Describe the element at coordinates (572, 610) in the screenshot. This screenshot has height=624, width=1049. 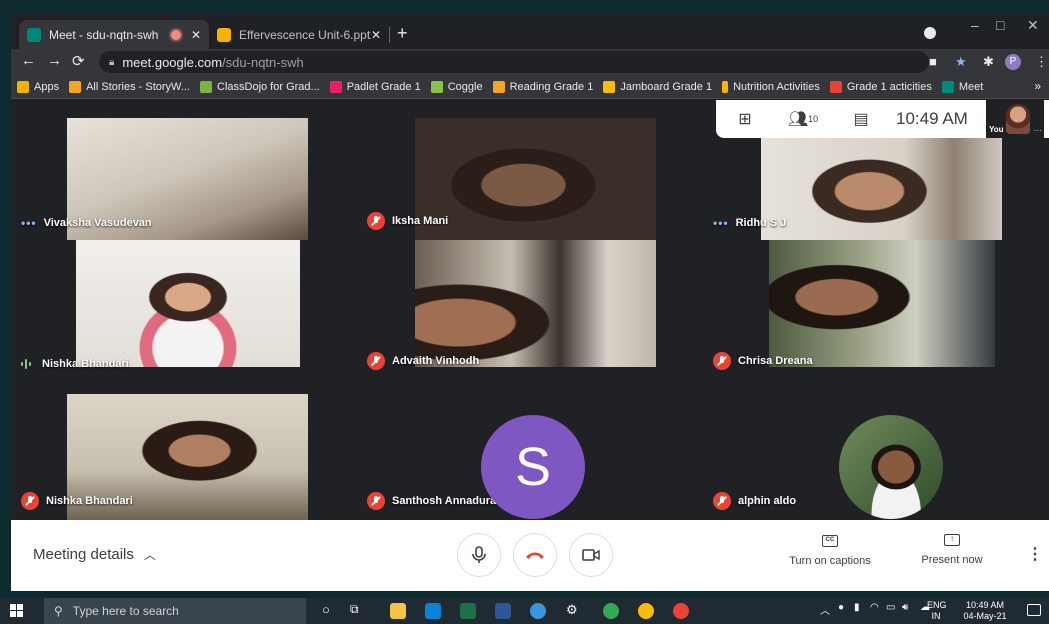
I see `settings-gear-icon: ⚙` at that location.